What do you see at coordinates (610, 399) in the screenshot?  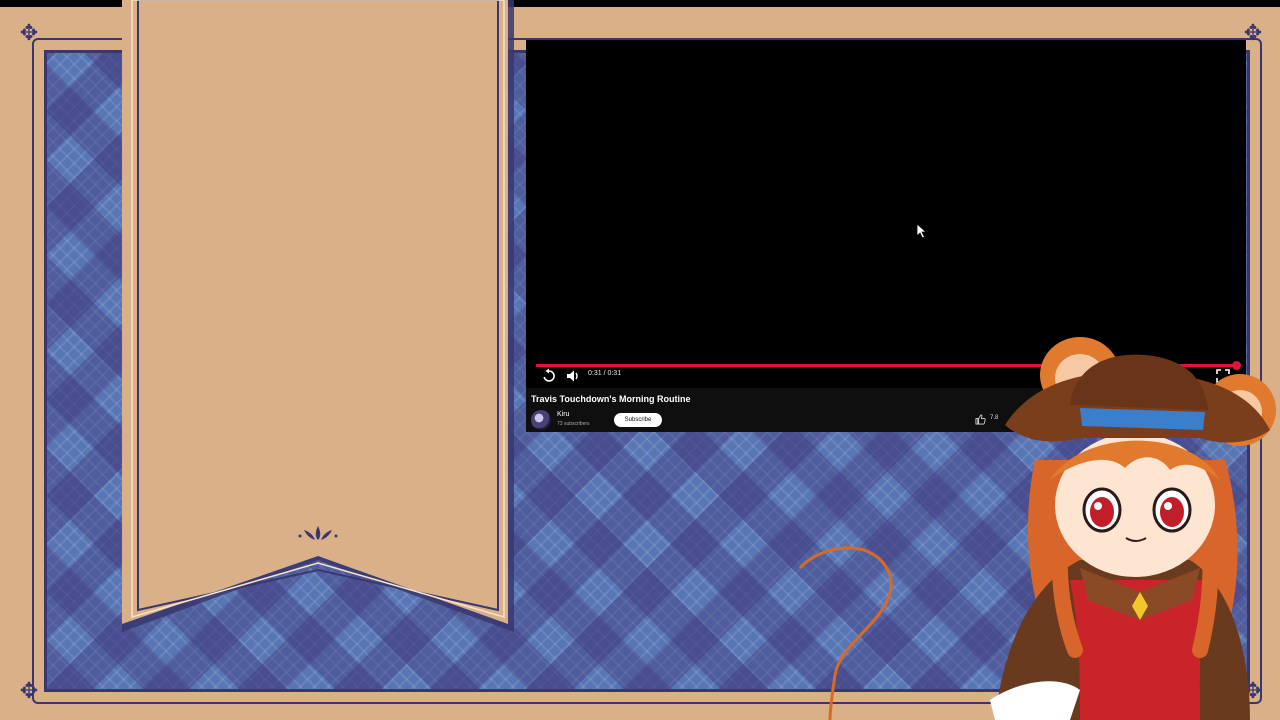 I see `video-title: Travis Touchdown's Morning Routine` at bounding box center [610, 399].